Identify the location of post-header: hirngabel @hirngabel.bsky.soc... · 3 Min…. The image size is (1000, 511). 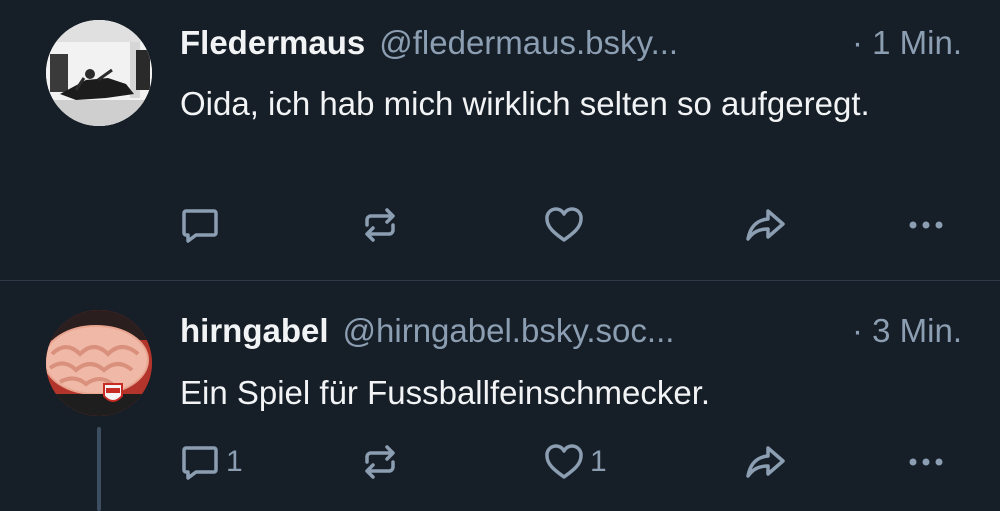
(571, 331).